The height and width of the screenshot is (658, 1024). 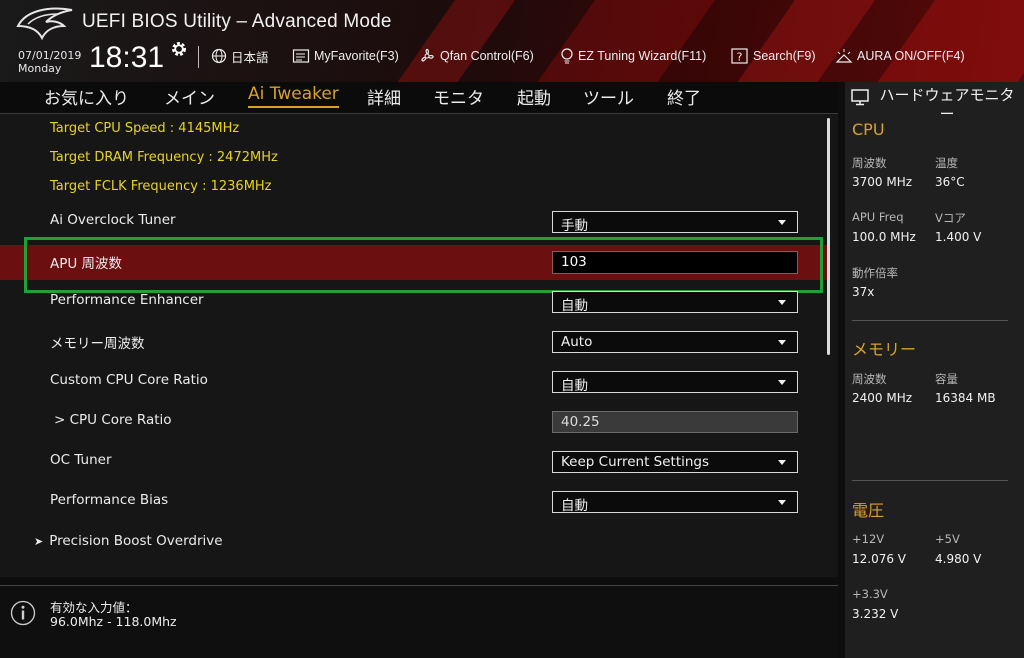 I want to click on memory-section-title: メモリー, so click(x=884, y=349).